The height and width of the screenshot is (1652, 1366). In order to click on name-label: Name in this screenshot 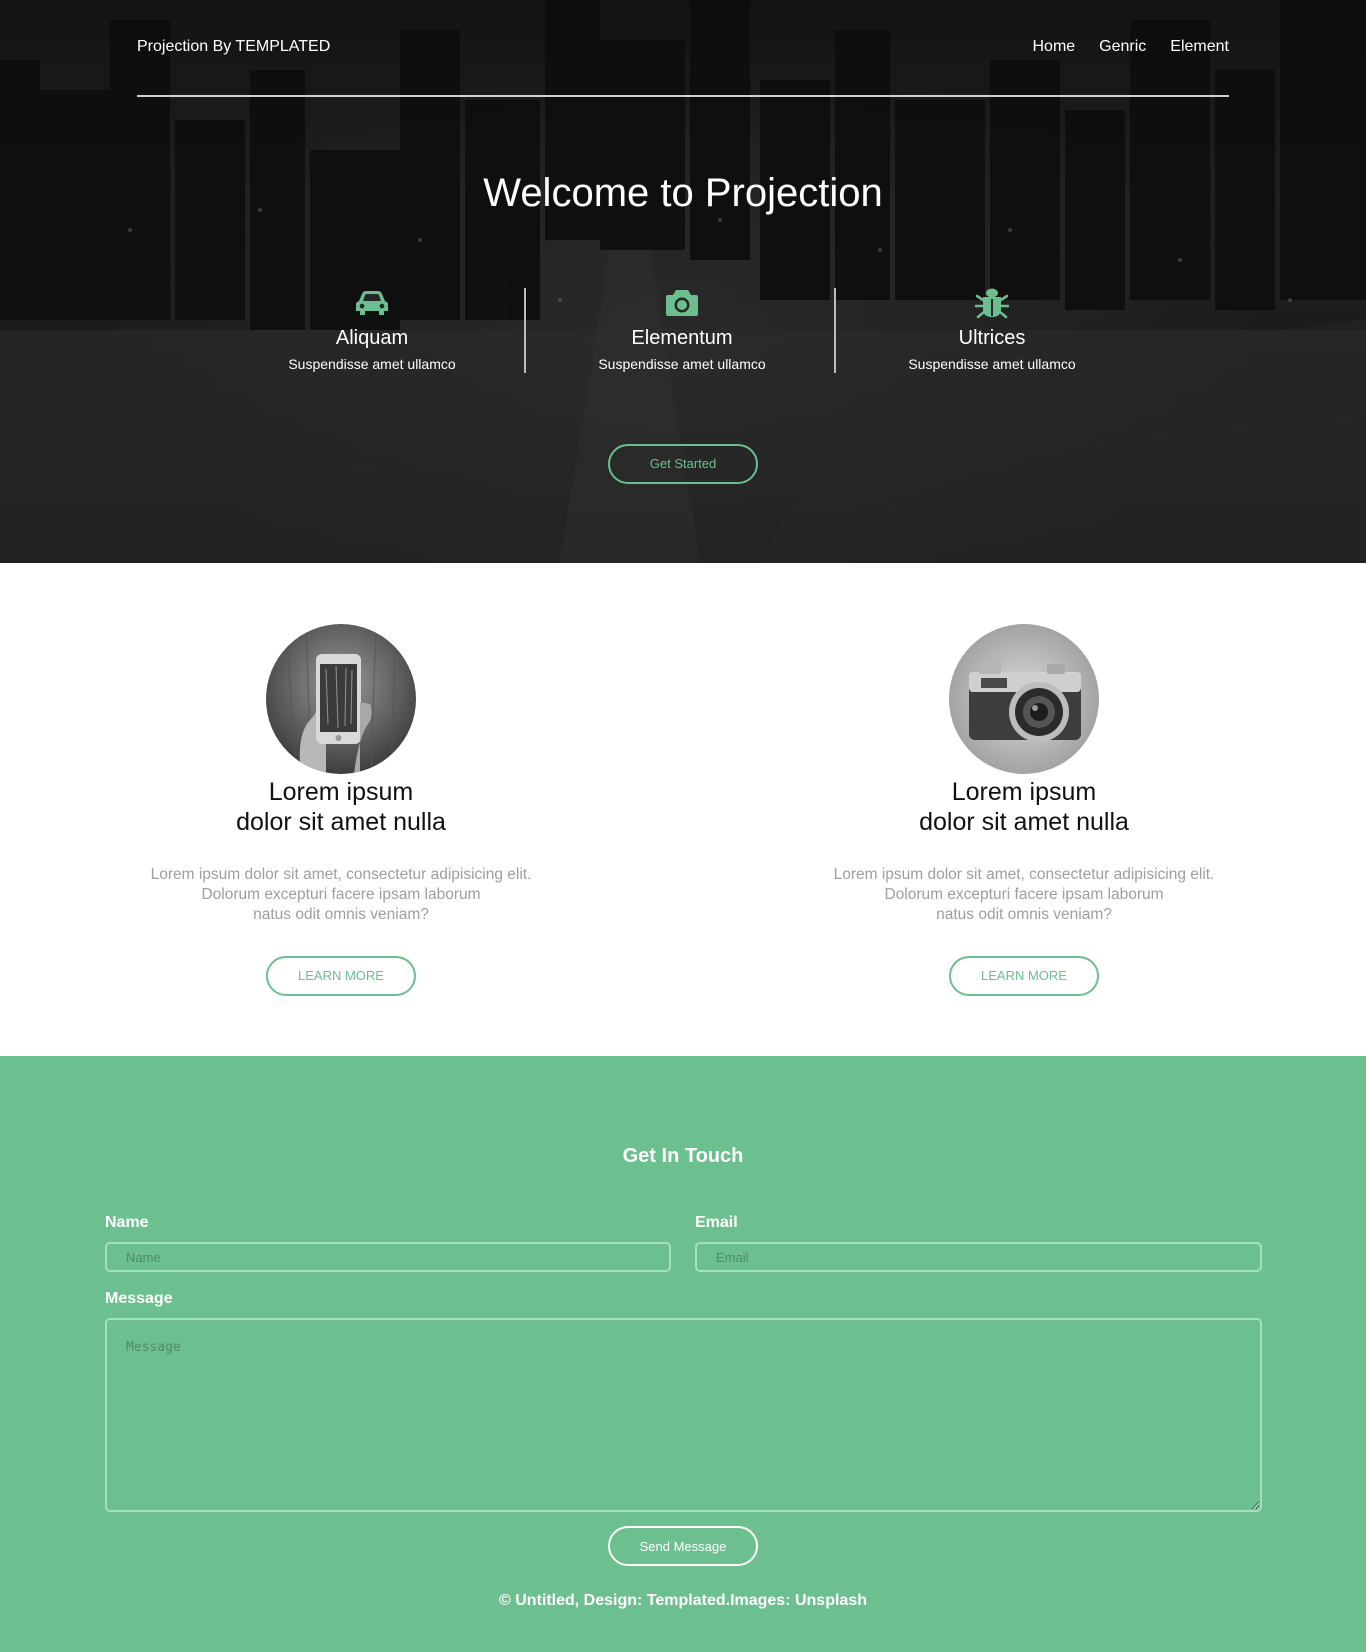, I will do `click(127, 1222)`.